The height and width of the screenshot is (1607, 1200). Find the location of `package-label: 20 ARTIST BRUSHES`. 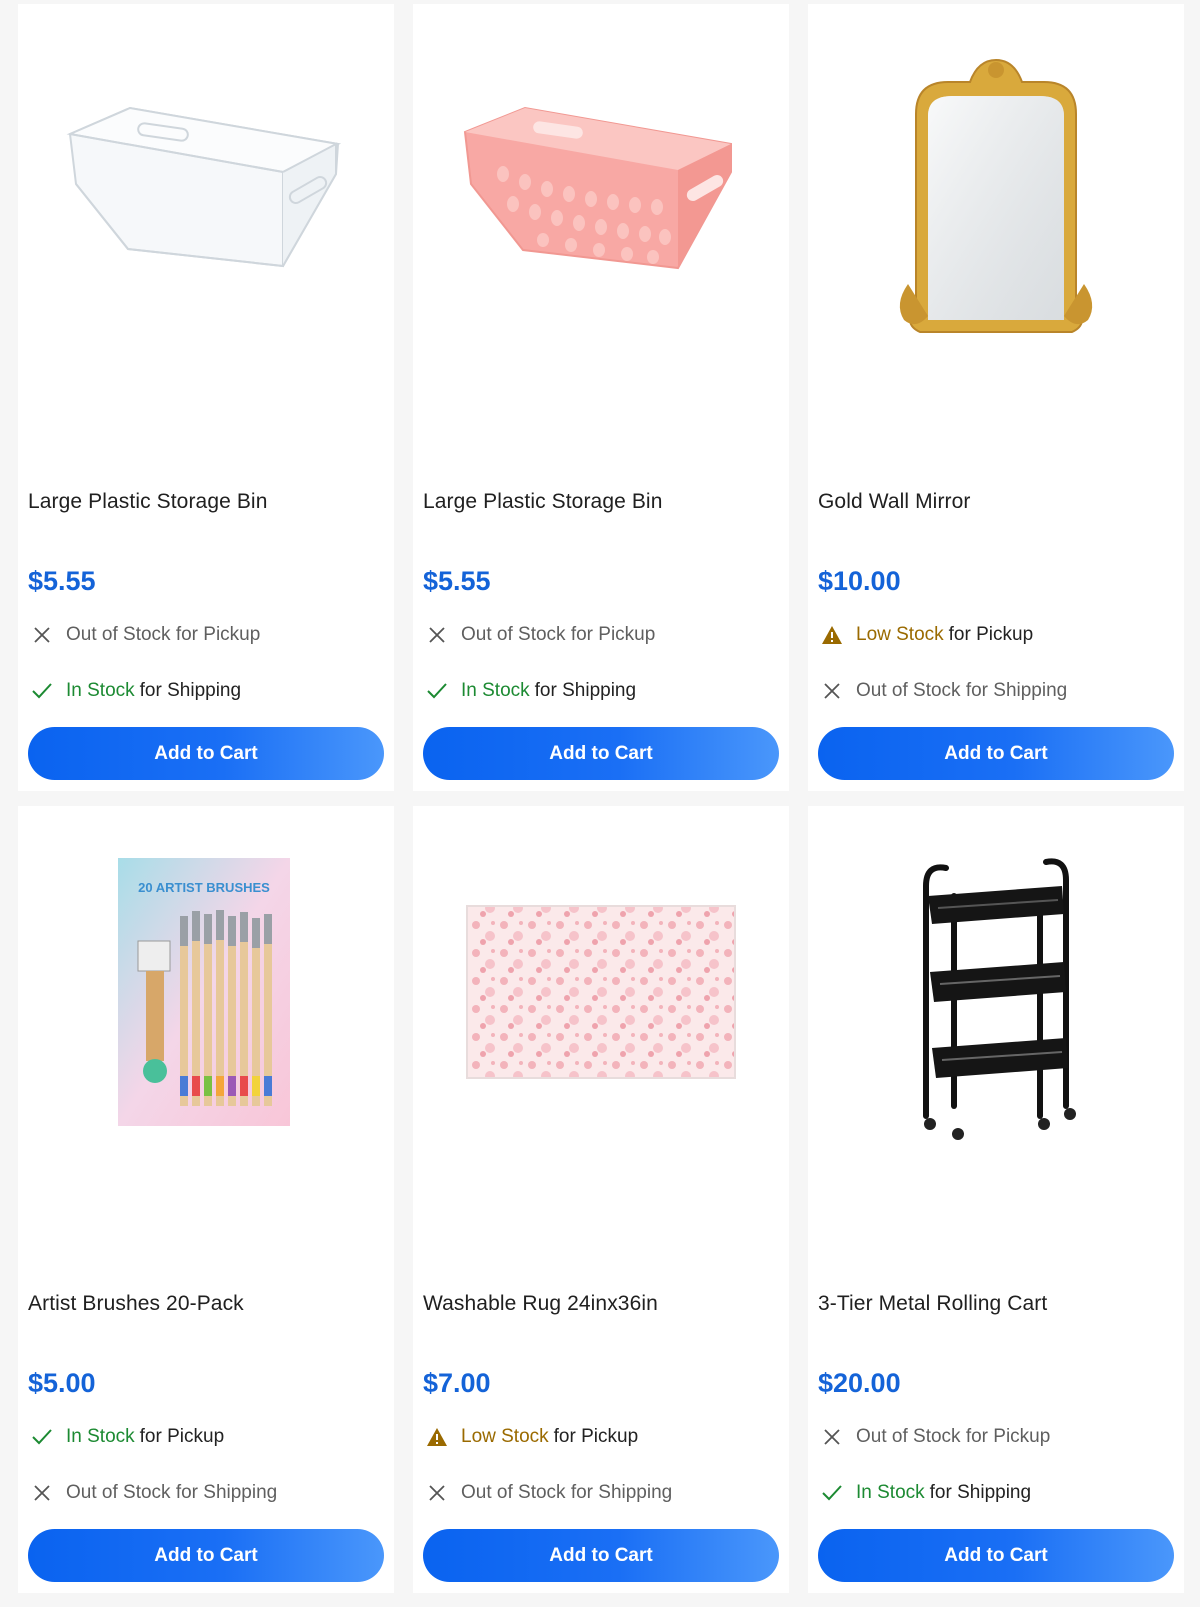

package-label: 20 ARTIST BRUSHES is located at coordinates (204, 887).